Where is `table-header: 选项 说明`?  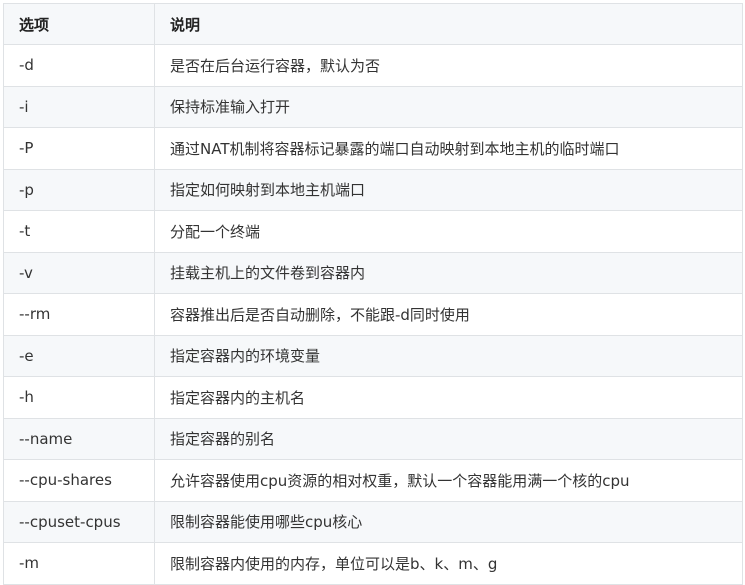 table-header: 选项 说明 is located at coordinates (373, 24).